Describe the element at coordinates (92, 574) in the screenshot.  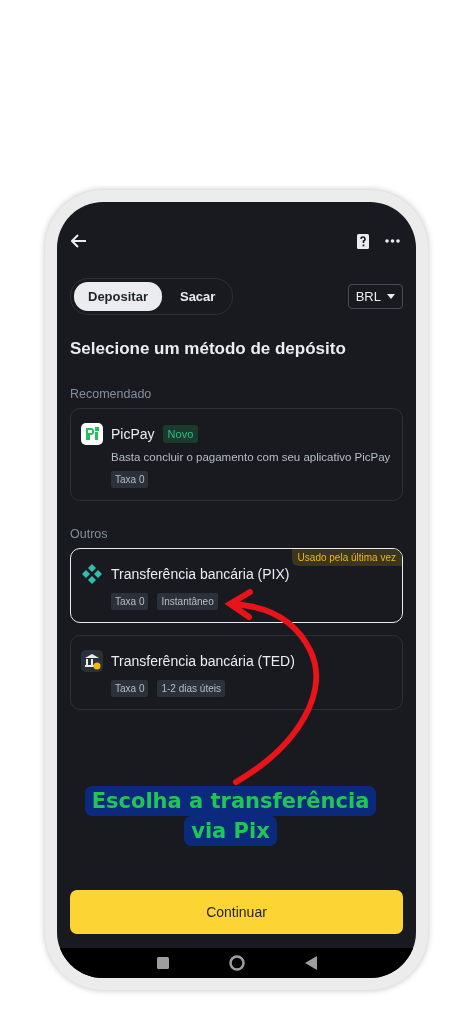
I see `diamond-icon` at that location.